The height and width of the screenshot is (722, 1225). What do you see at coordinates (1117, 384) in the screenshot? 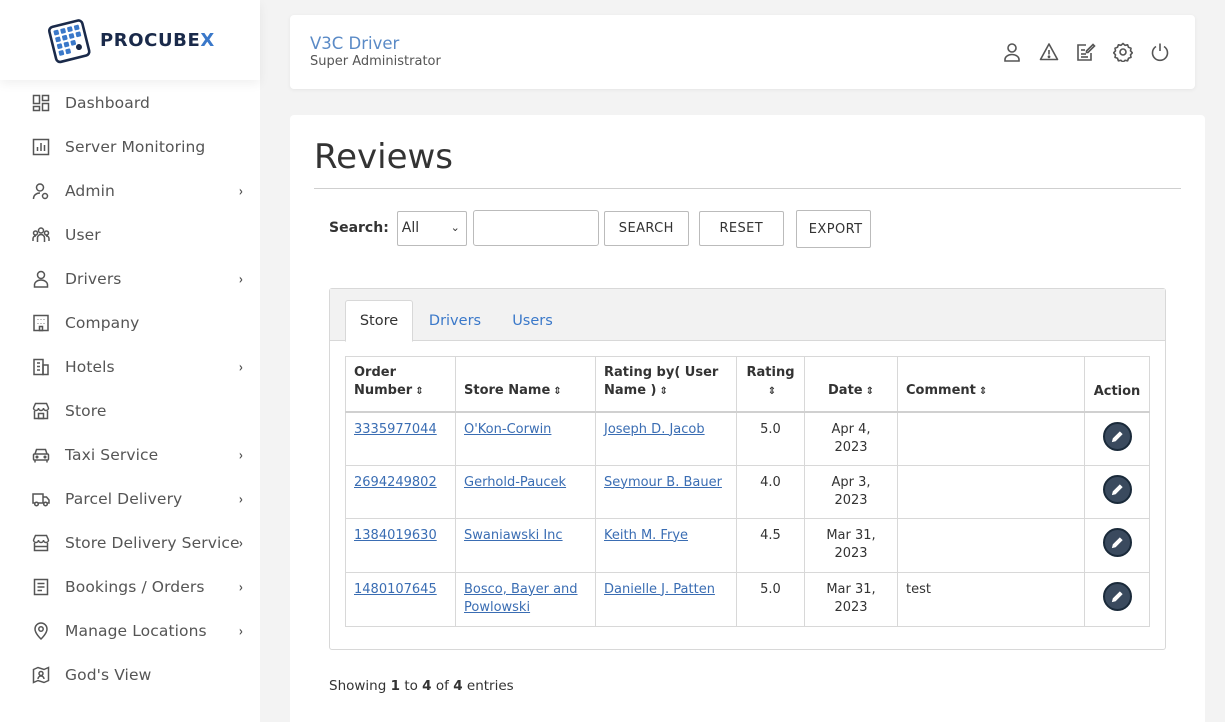
I see `col-action: Action` at bounding box center [1117, 384].